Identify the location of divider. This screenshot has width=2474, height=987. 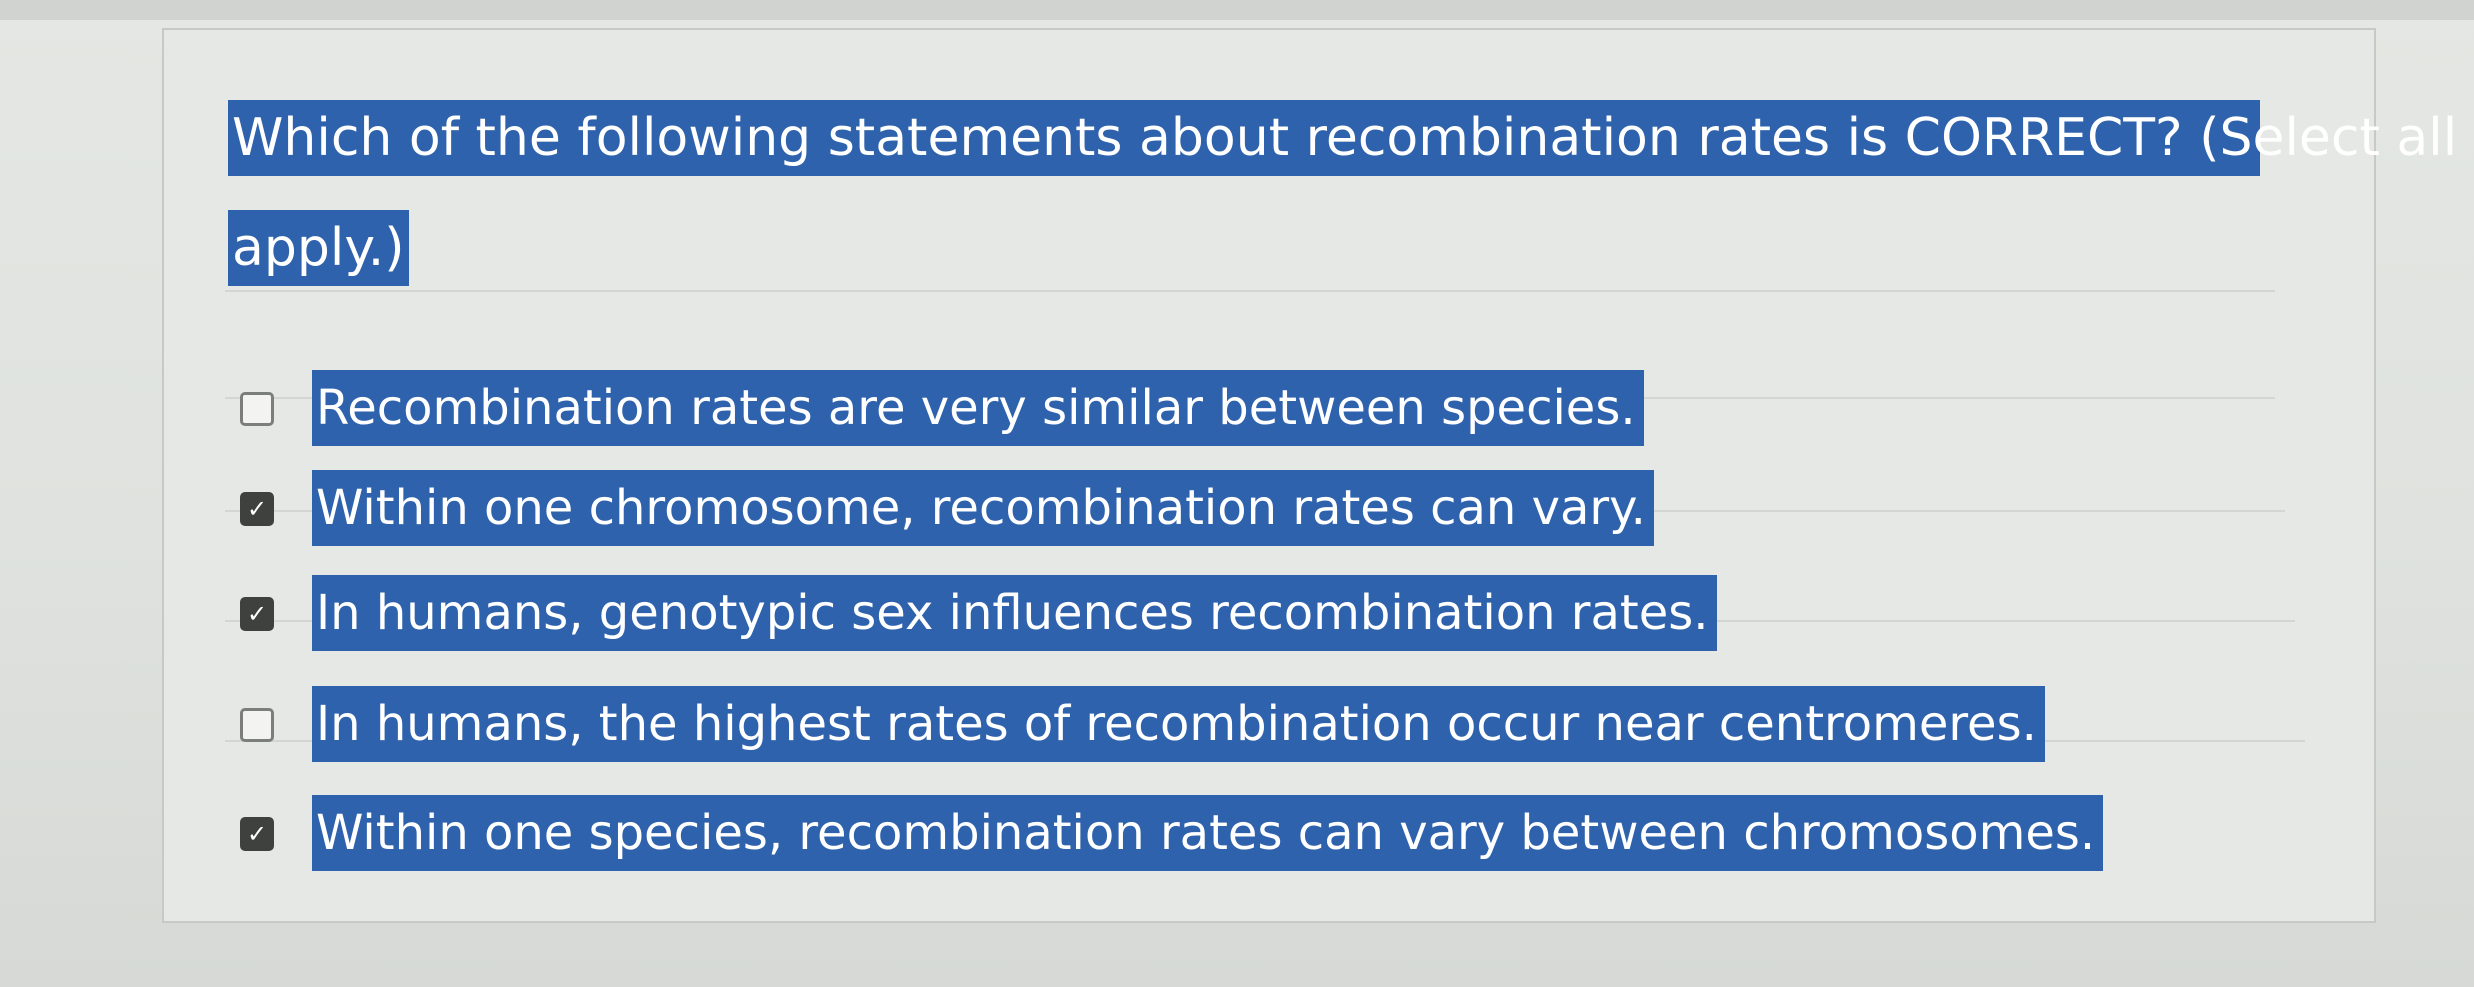
(1250, 291).